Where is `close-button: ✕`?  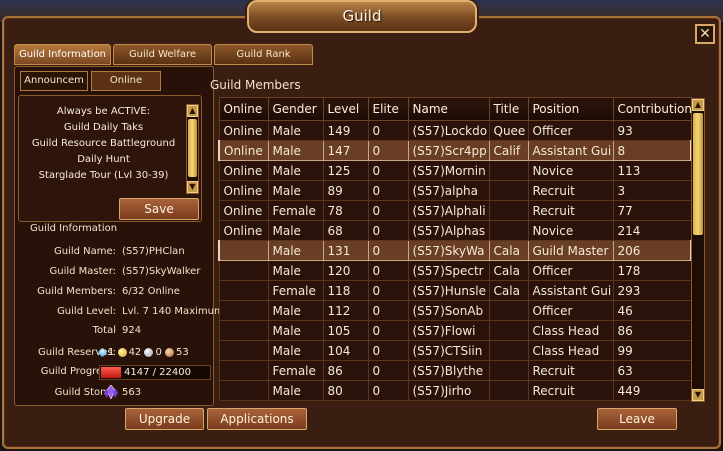 close-button: ✕ is located at coordinates (705, 34).